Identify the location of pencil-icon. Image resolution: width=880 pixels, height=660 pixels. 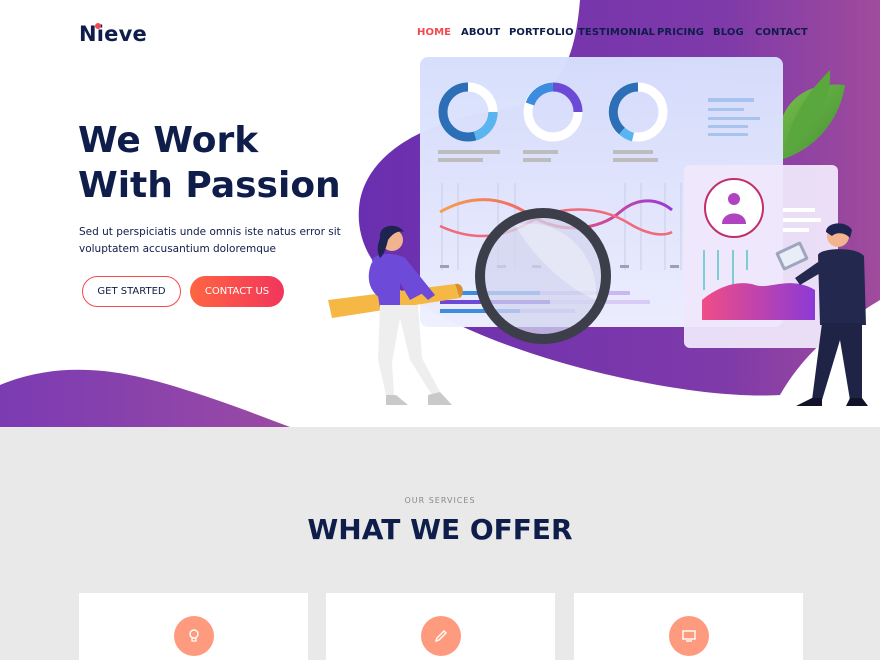
(441, 636).